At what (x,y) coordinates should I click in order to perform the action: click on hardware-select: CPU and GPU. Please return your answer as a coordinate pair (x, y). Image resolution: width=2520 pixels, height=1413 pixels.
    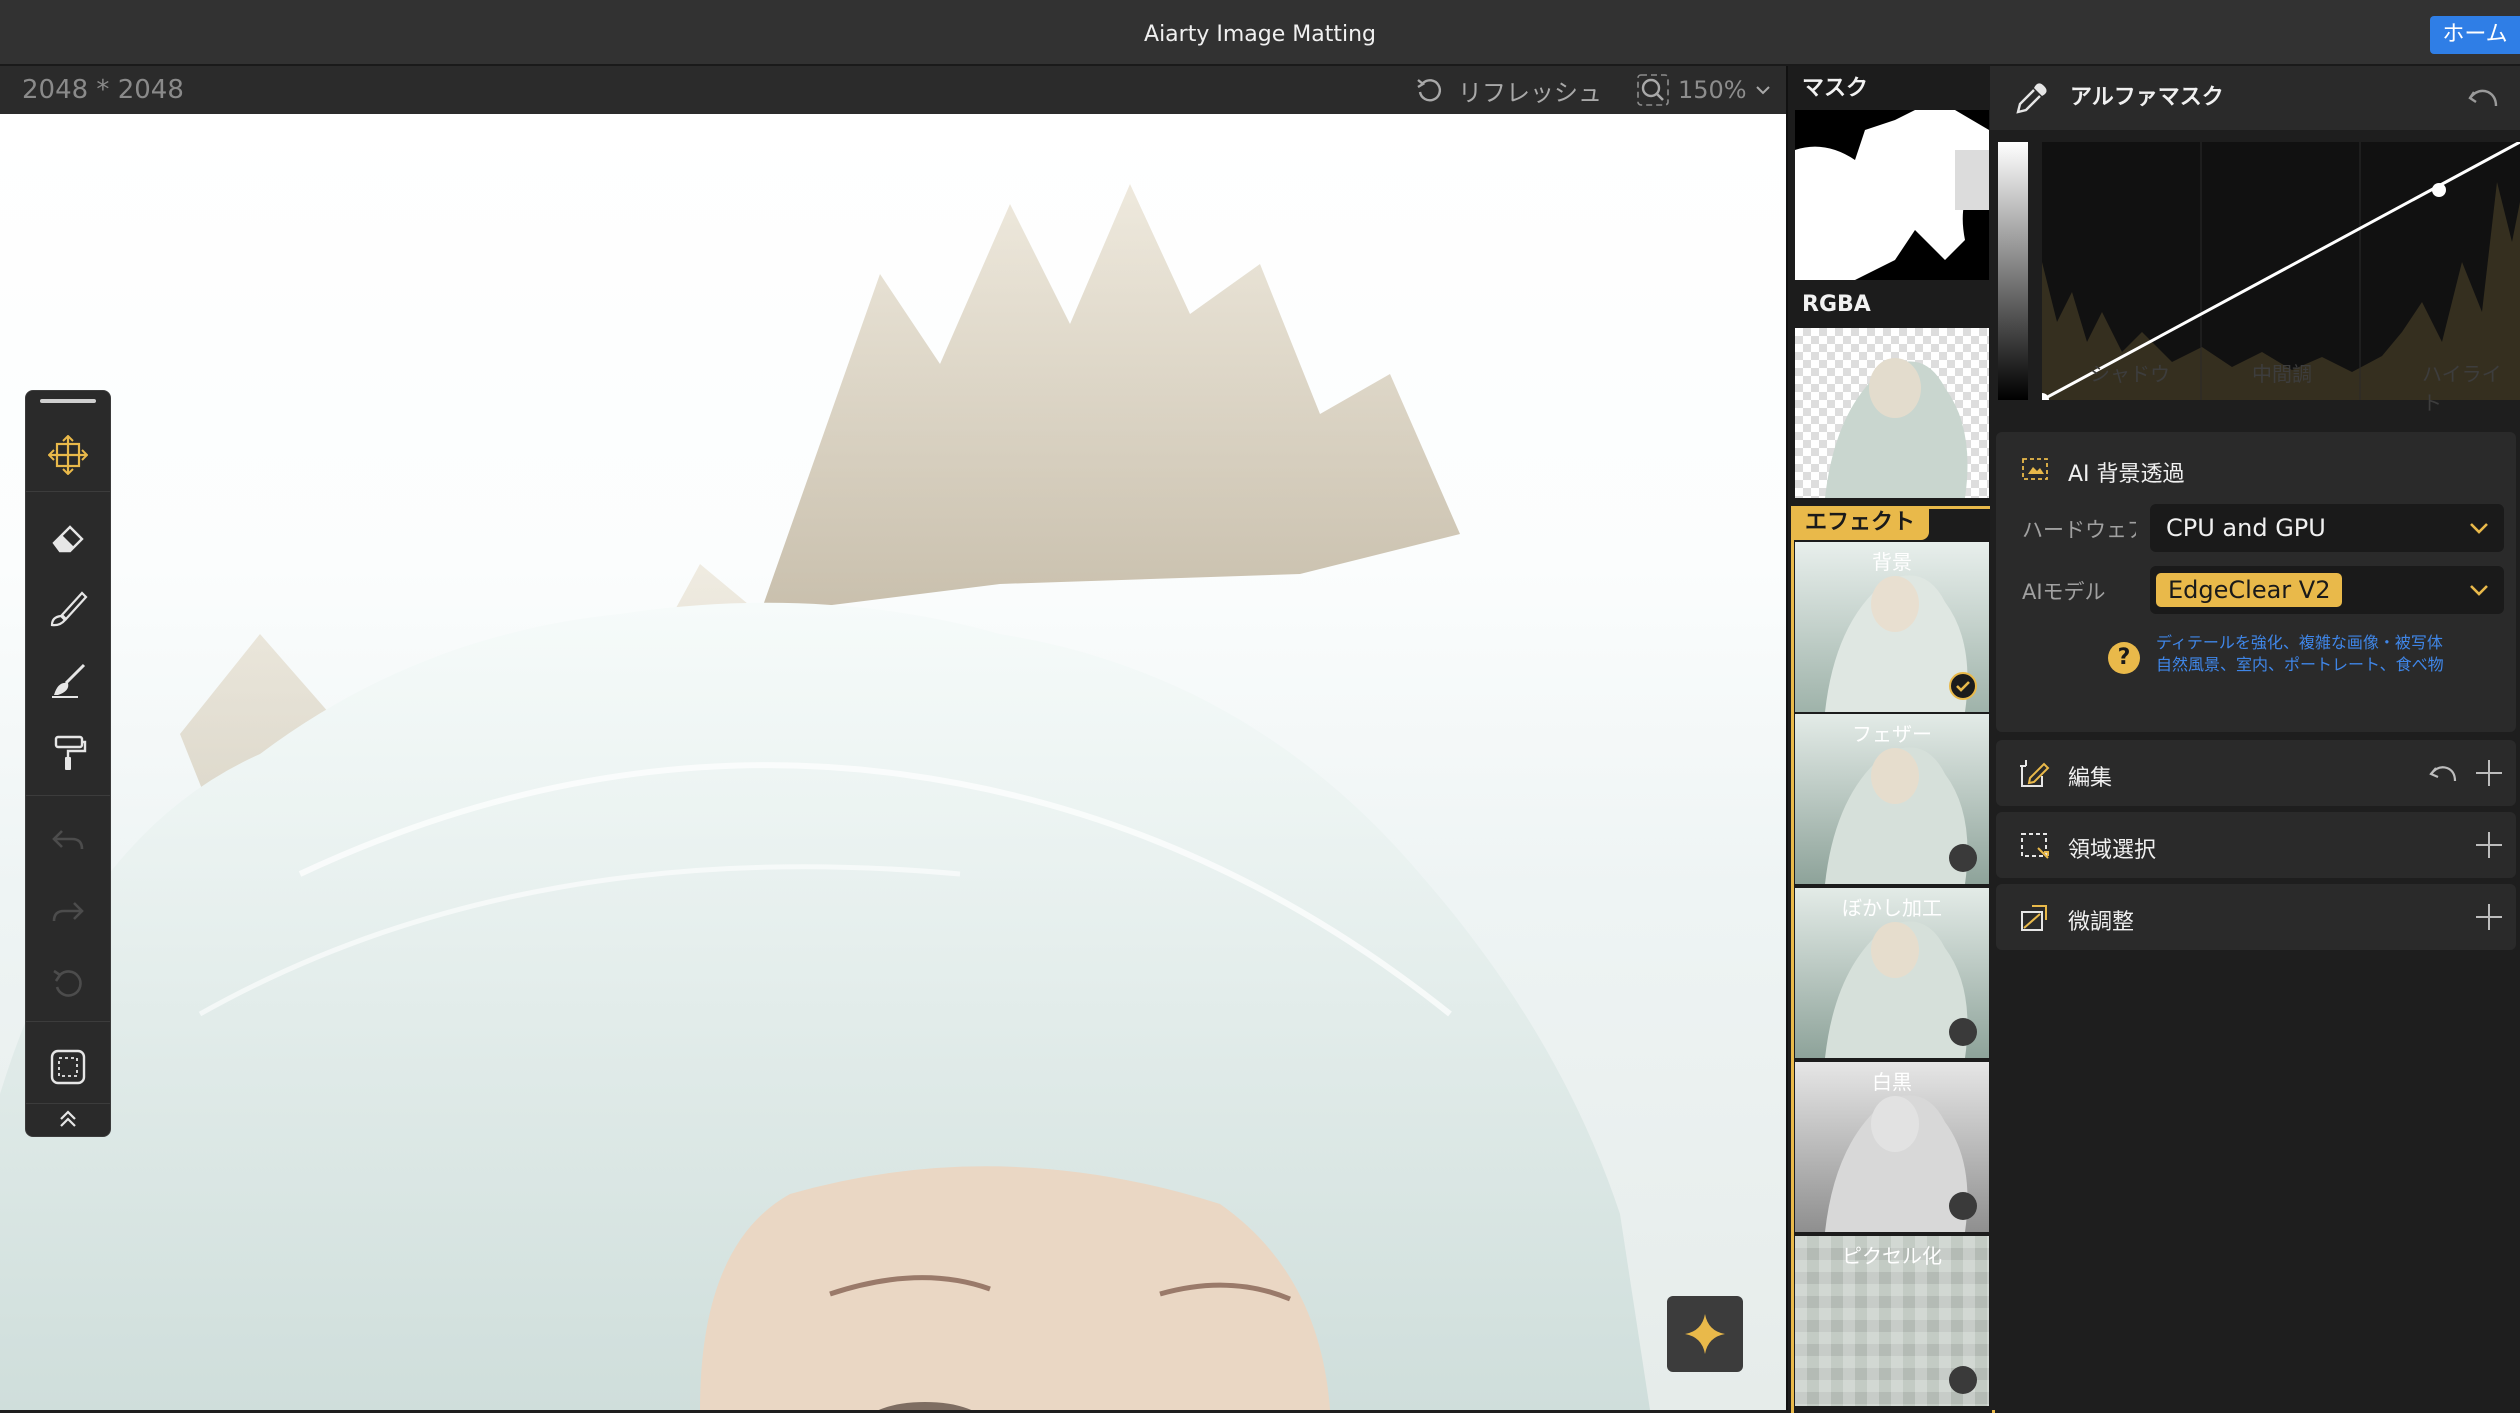
    Looking at the image, I should click on (2327, 528).